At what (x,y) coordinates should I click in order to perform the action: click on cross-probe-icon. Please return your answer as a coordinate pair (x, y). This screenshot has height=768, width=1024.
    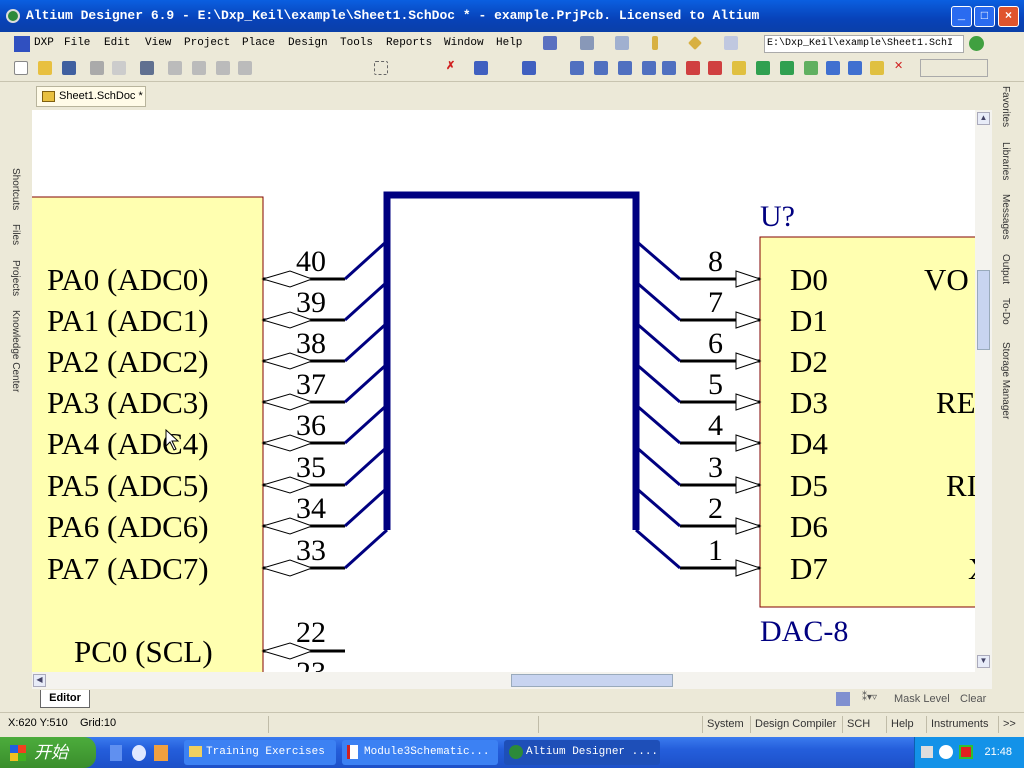
    Looking at the image, I should click on (529, 68).